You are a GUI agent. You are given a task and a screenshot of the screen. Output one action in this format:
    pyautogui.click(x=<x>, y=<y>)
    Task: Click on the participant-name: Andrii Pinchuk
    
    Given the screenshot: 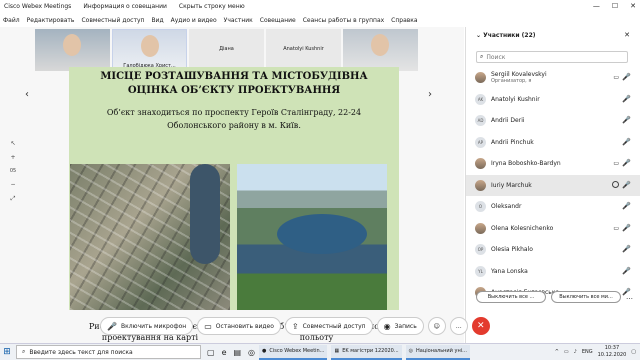 What is the action you would take?
    pyautogui.click(x=512, y=142)
    